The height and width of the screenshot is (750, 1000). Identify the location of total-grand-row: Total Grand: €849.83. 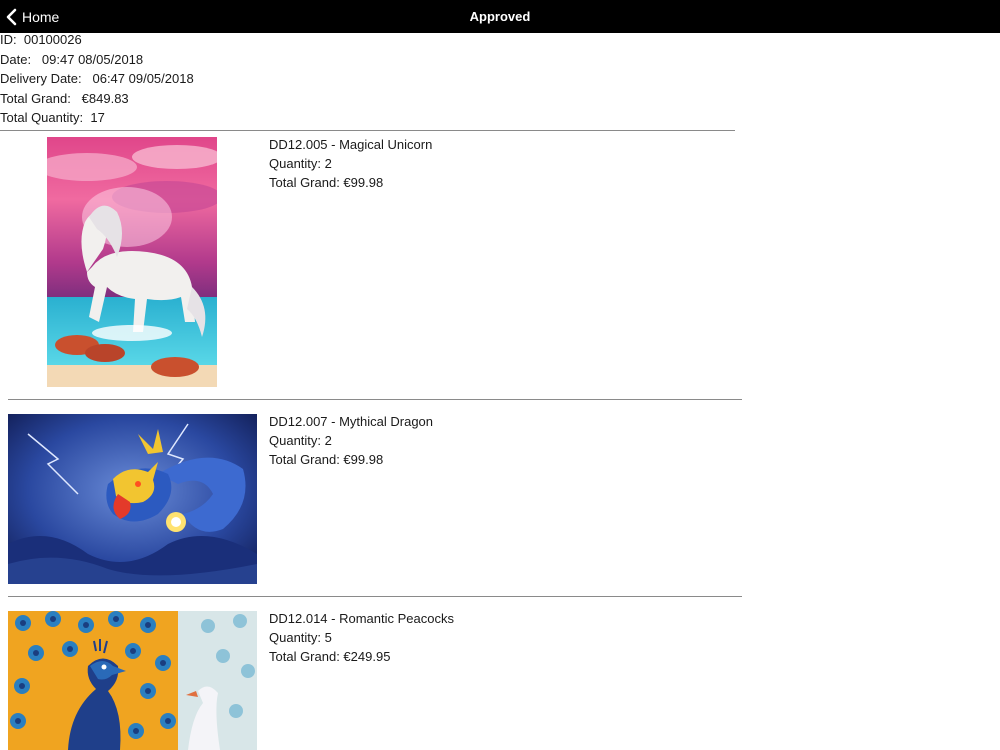
(97, 99).